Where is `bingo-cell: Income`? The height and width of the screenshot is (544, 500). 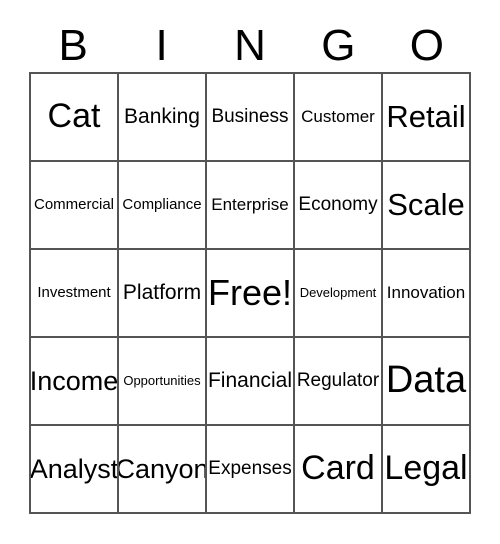
bingo-cell: Income is located at coordinates (75, 382).